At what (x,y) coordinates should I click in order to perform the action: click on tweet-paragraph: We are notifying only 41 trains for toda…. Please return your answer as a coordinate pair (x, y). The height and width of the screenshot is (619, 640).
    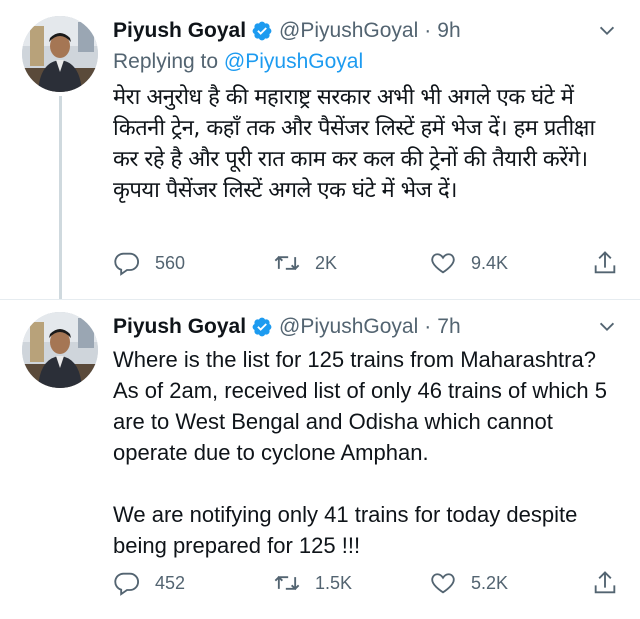
    Looking at the image, I should click on (345, 530).